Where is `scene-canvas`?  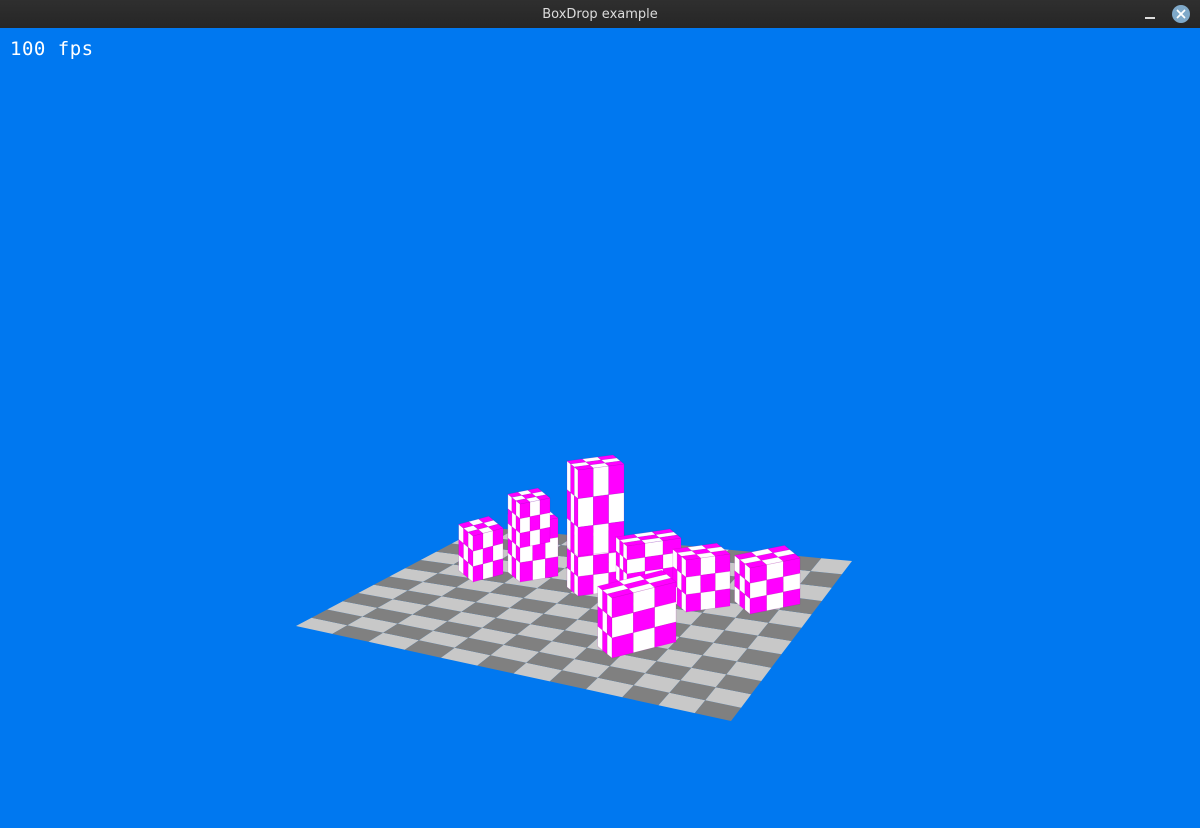 scene-canvas is located at coordinates (574, 587).